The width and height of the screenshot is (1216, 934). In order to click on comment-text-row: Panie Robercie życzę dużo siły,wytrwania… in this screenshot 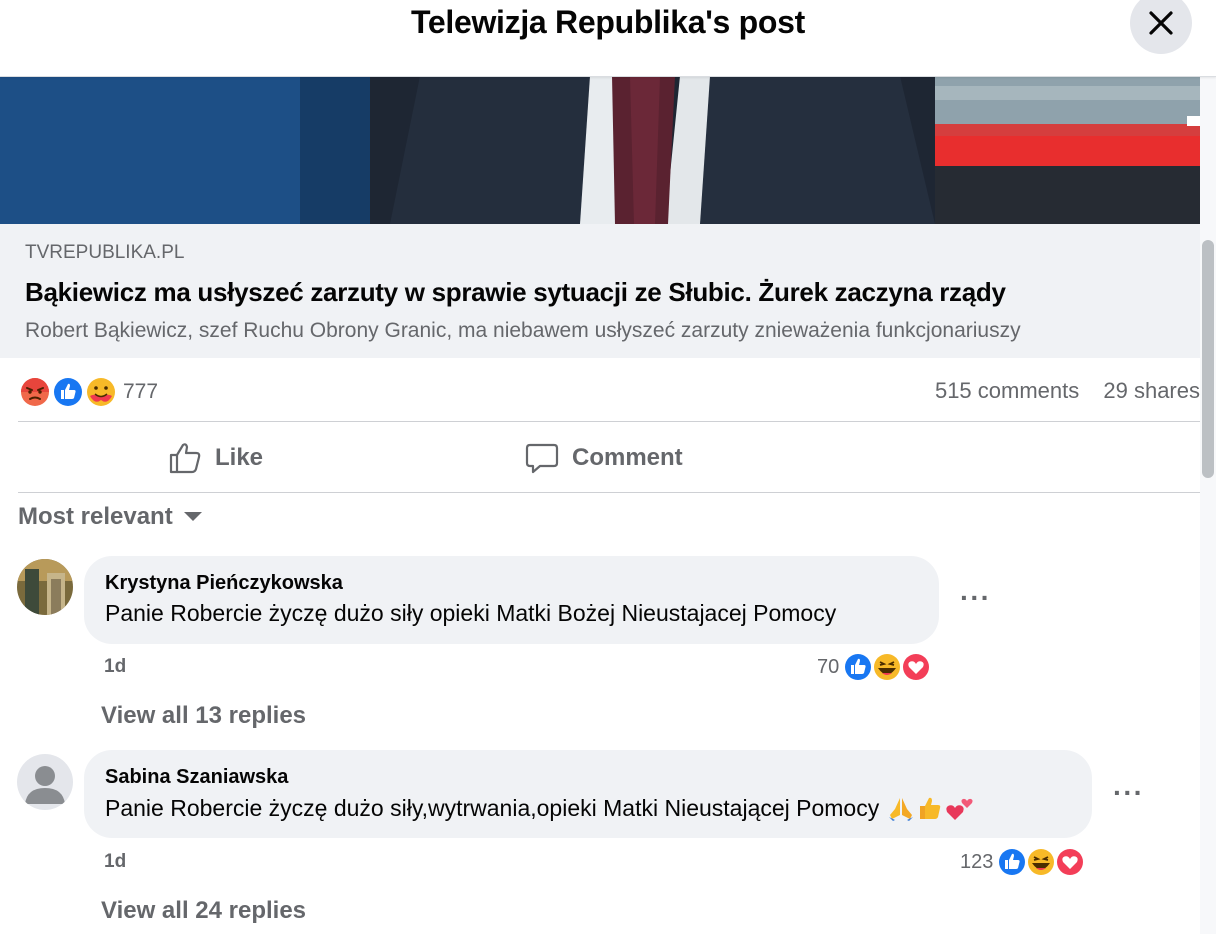, I will do `click(540, 808)`.